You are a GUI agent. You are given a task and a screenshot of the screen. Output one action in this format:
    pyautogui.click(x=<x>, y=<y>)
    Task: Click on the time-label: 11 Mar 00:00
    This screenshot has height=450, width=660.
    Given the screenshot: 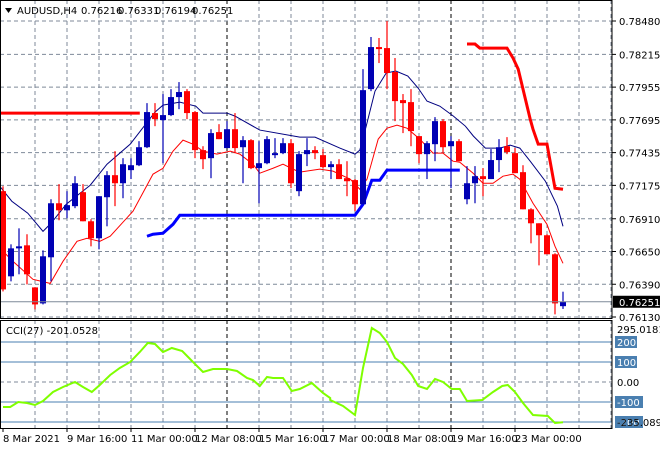 What is the action you would take?
    pyautogui.click(x=164, y=439)
    